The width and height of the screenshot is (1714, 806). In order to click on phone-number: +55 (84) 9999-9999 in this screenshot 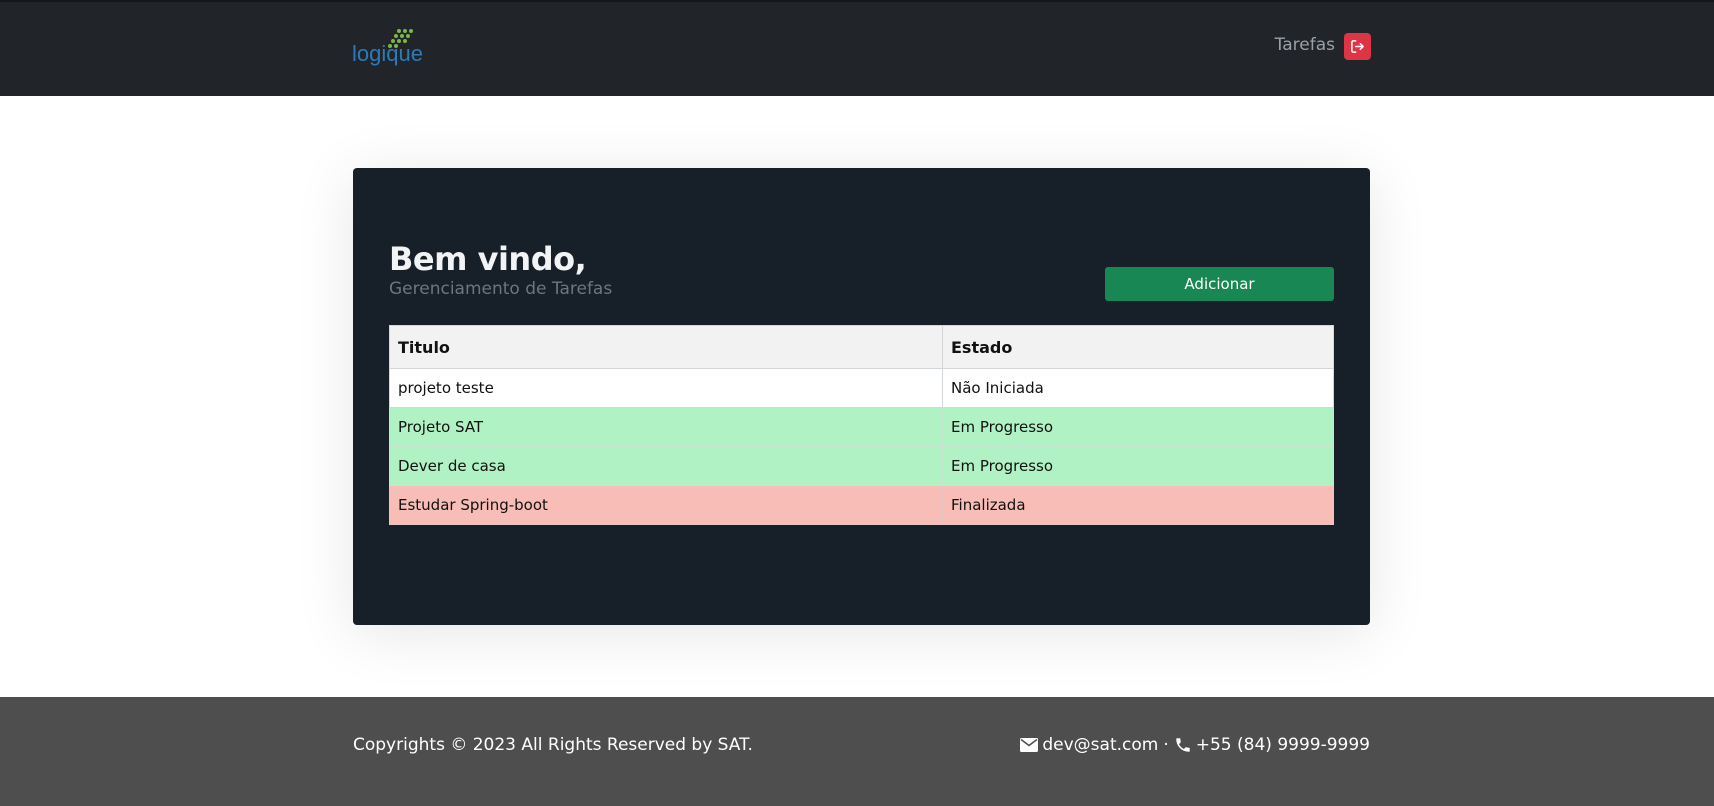, I will do `click(1283, 745)`.